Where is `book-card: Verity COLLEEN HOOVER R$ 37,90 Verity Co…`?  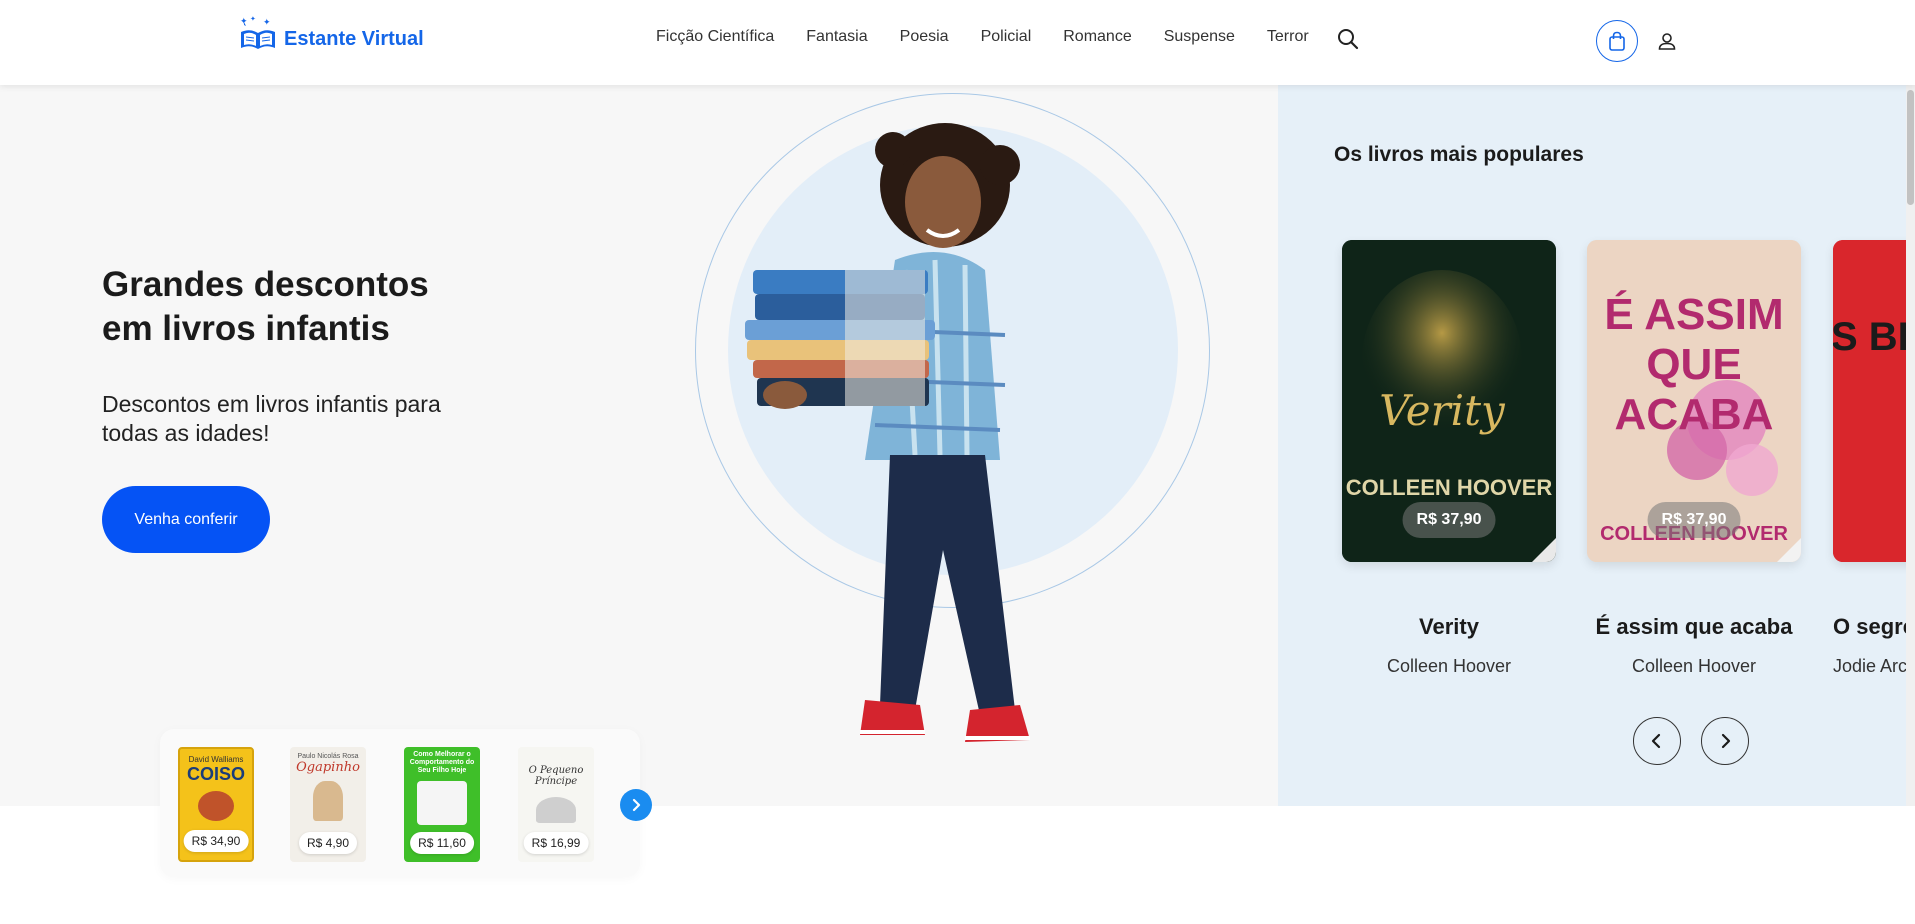
book-card: Verity COLLEEN HOOVER R$ 37,90 Verity Co… is located at coordinates (1449, 458).